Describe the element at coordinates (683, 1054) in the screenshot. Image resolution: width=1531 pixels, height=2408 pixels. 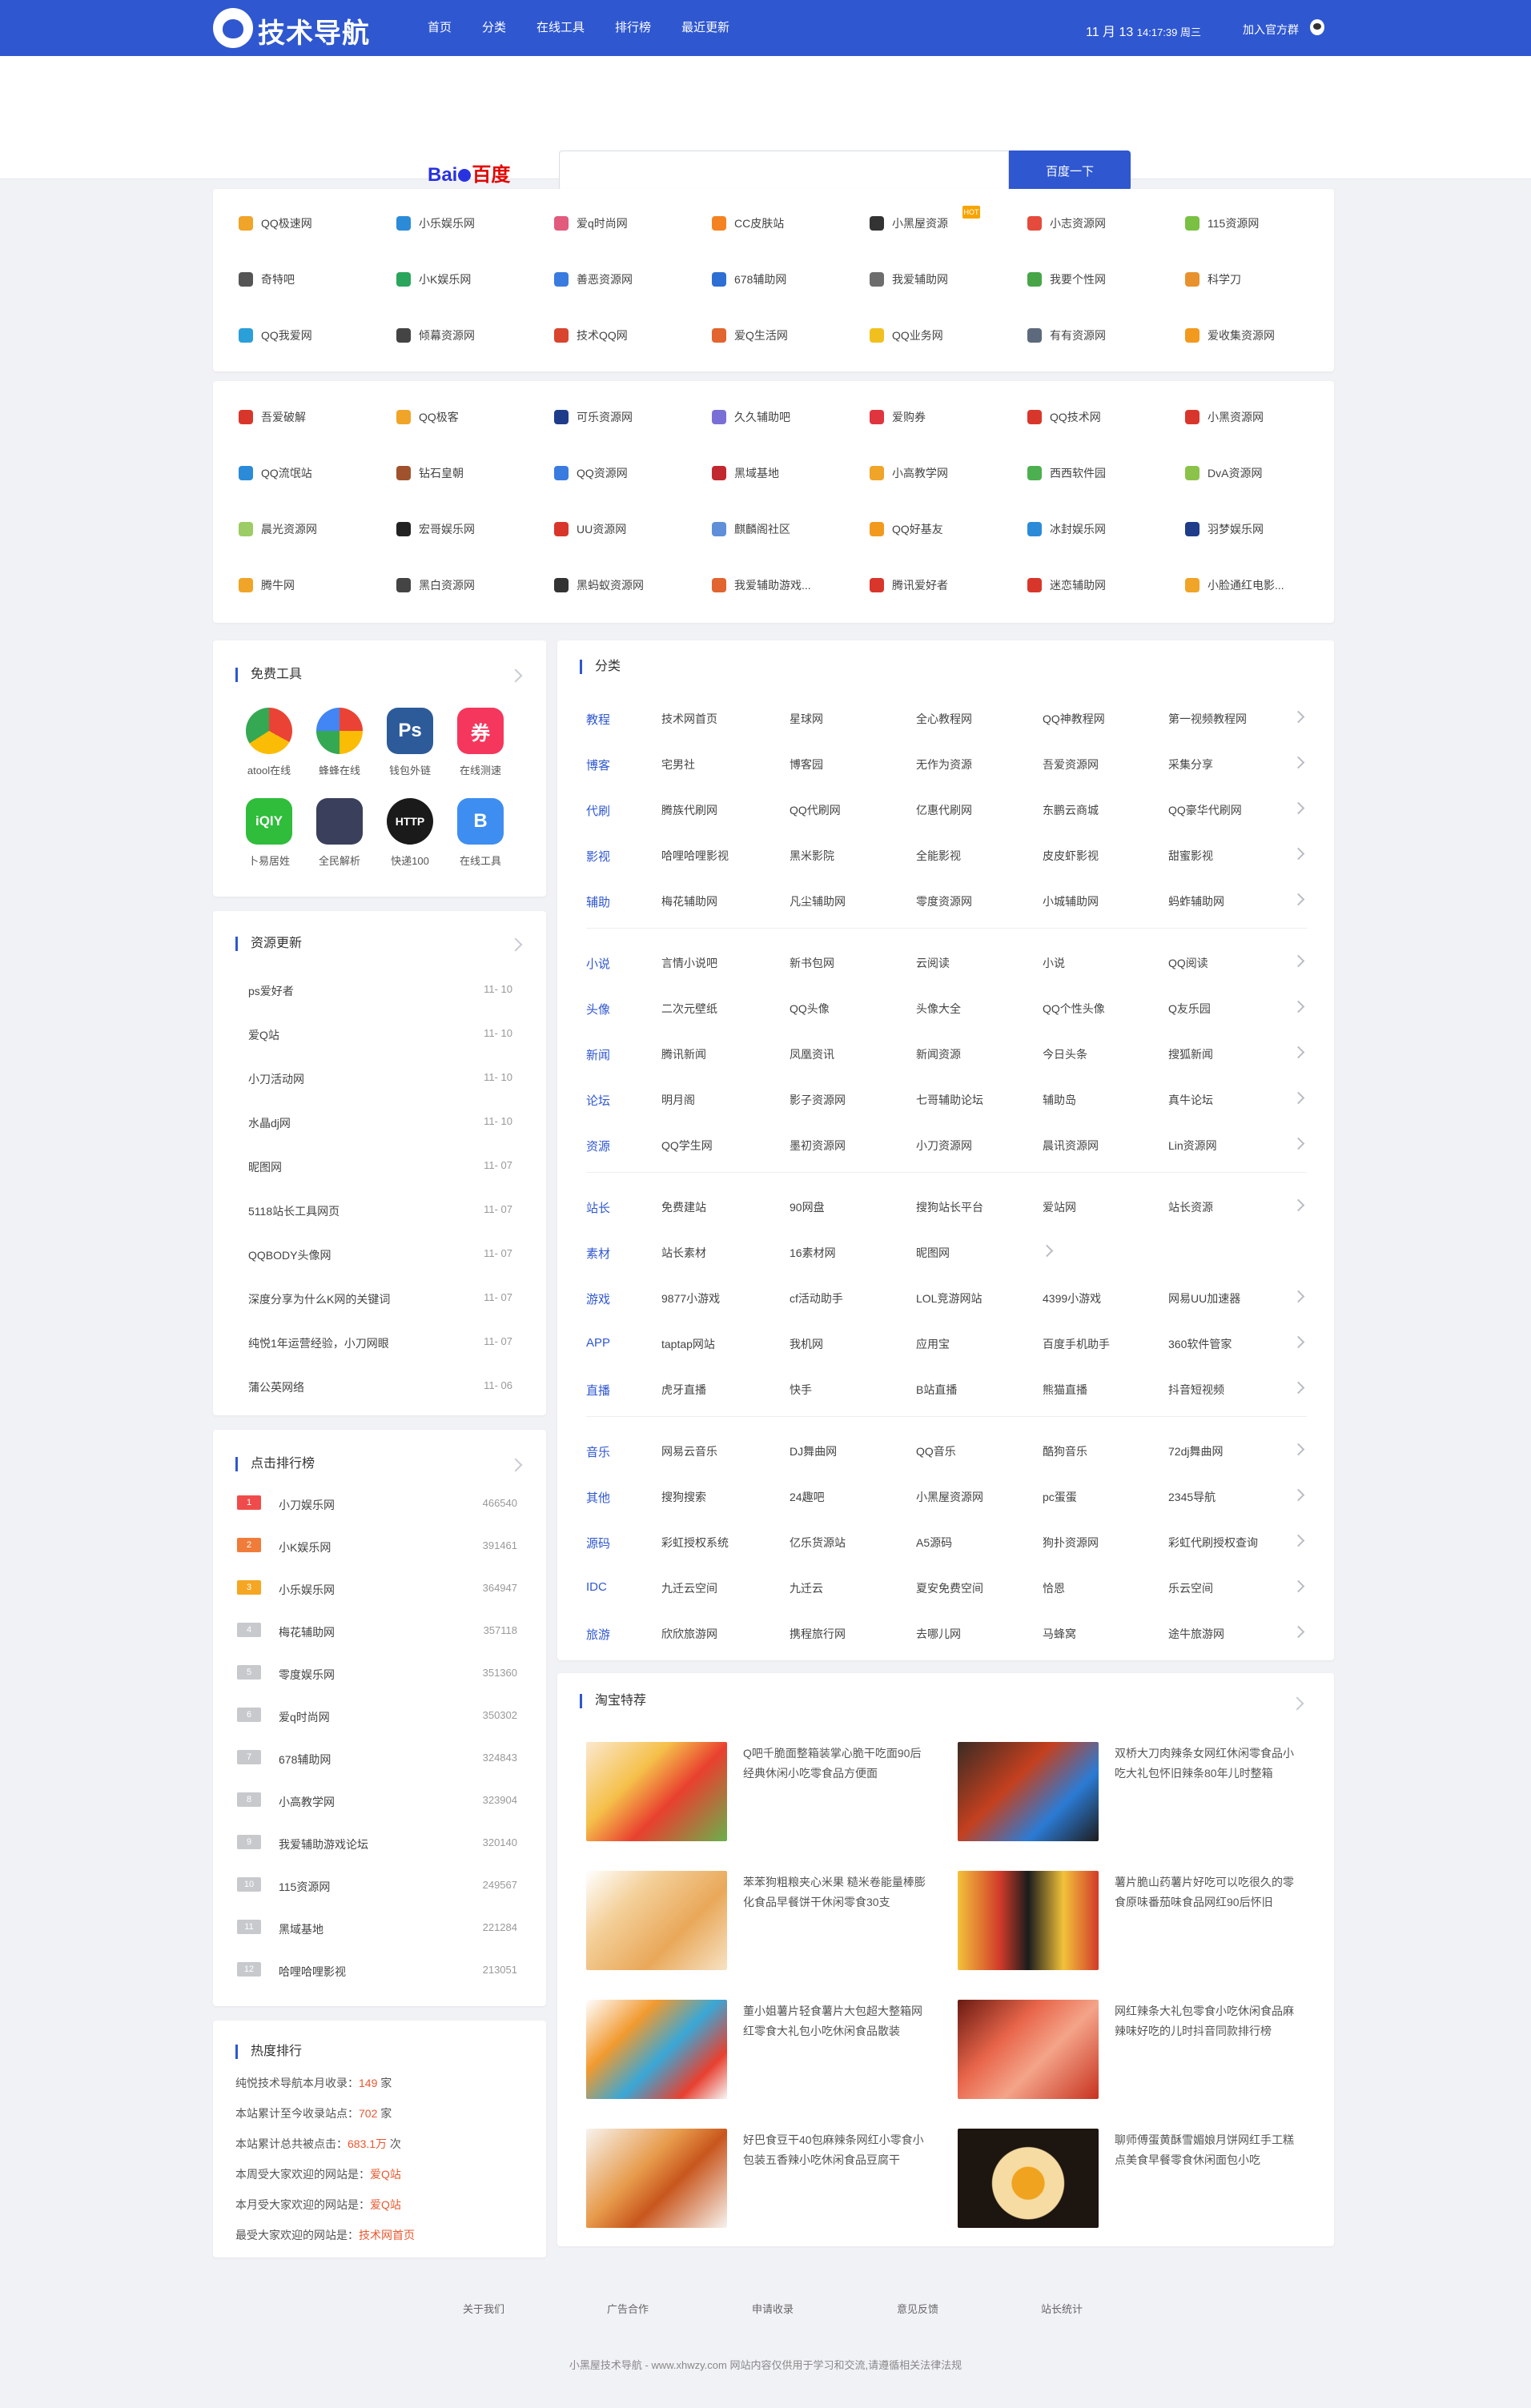
I see `category-link: 腾讯新闻` at that location.